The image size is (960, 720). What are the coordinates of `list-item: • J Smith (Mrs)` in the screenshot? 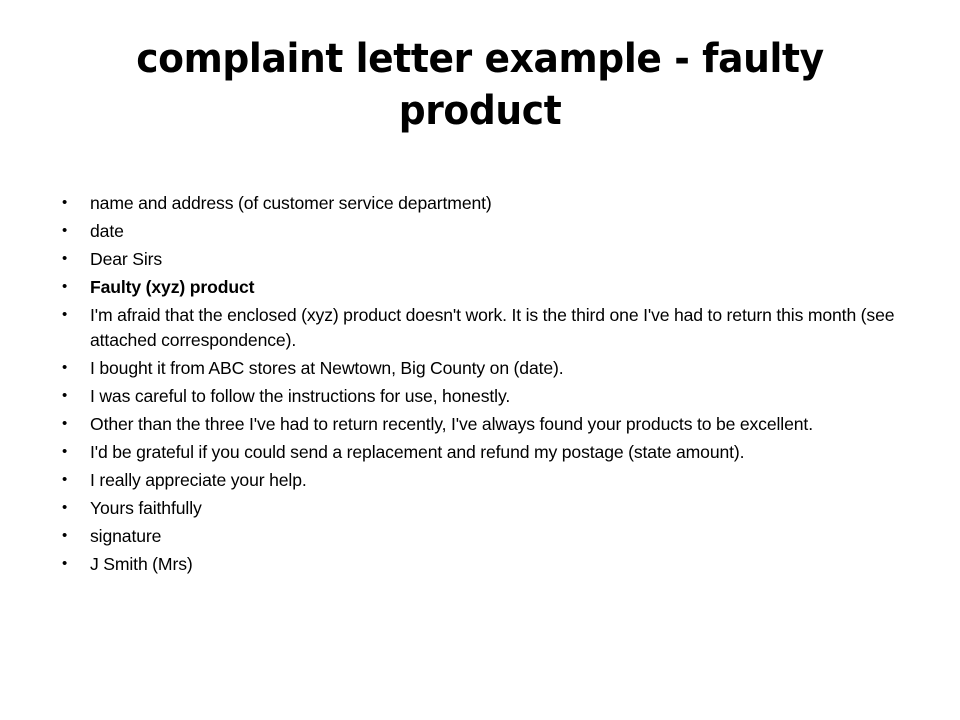 It's located at (484, 564).